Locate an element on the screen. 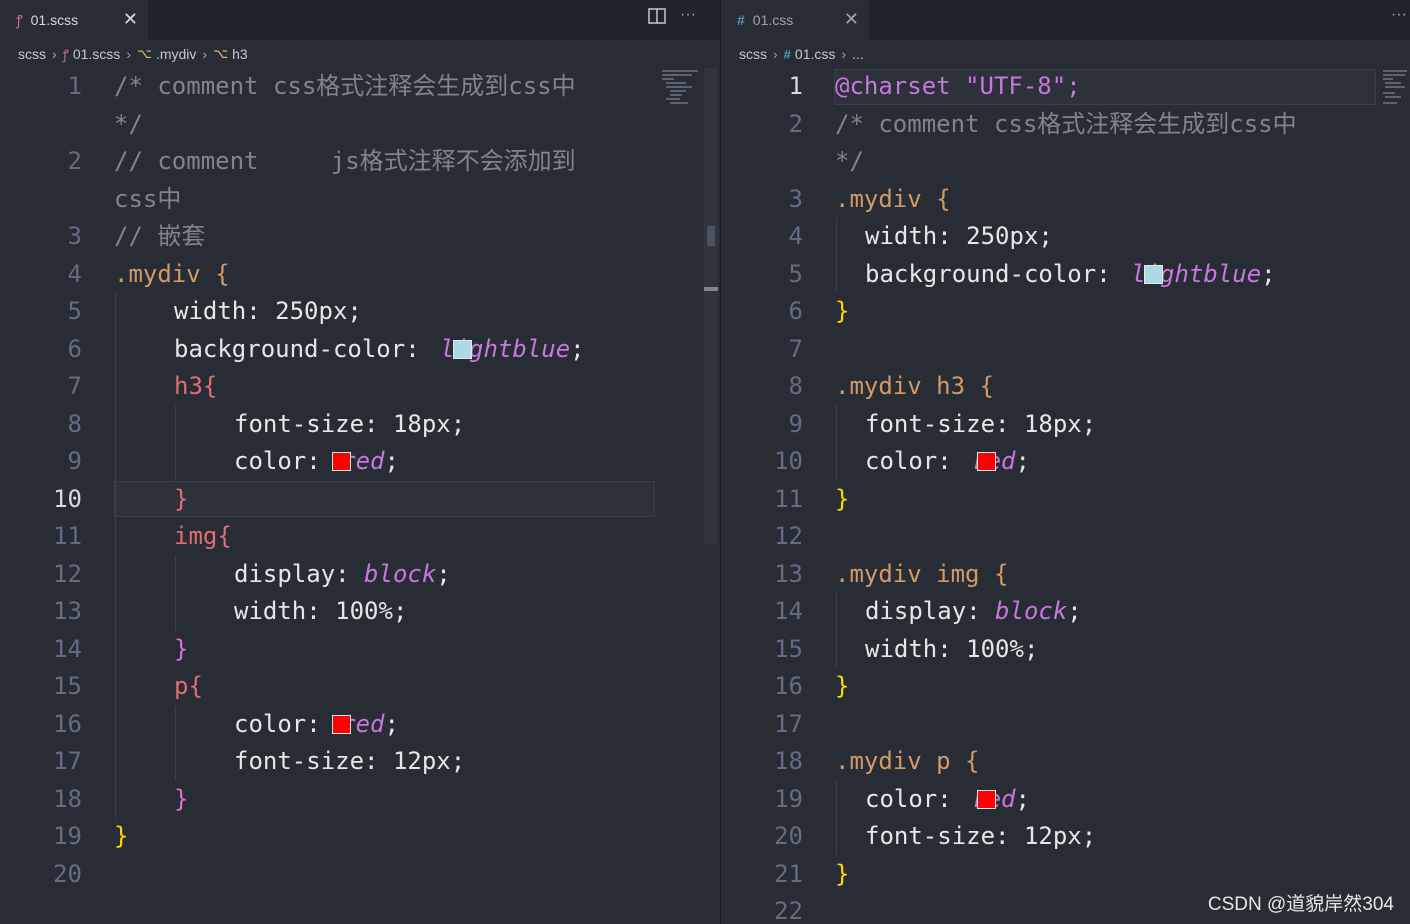 Image resolution: width=1410 pixels, height=924 pixels. scrollbar-thumb is located at coordinates (711, 236).